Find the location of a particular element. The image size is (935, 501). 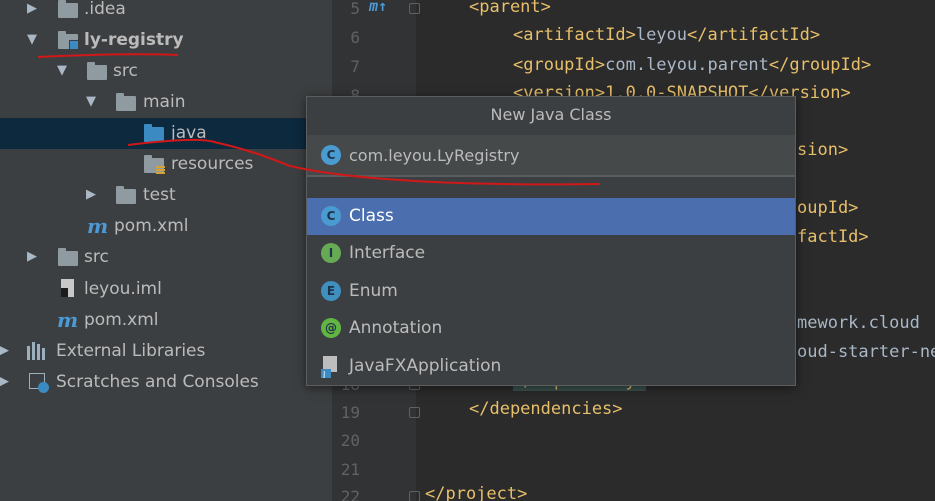

kind-label: Interface is located at coordinates (387, 253).